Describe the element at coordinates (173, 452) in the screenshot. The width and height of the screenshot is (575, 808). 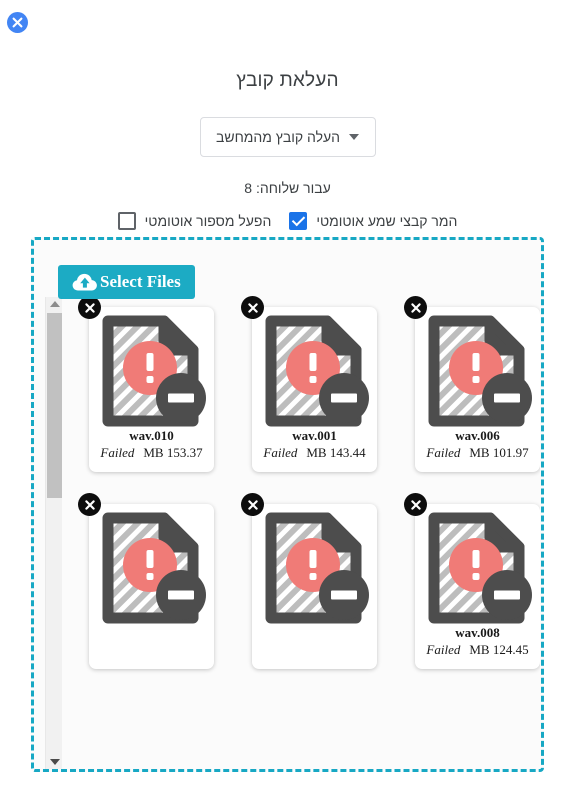
I see `file-size: MB 153.37` at that location.